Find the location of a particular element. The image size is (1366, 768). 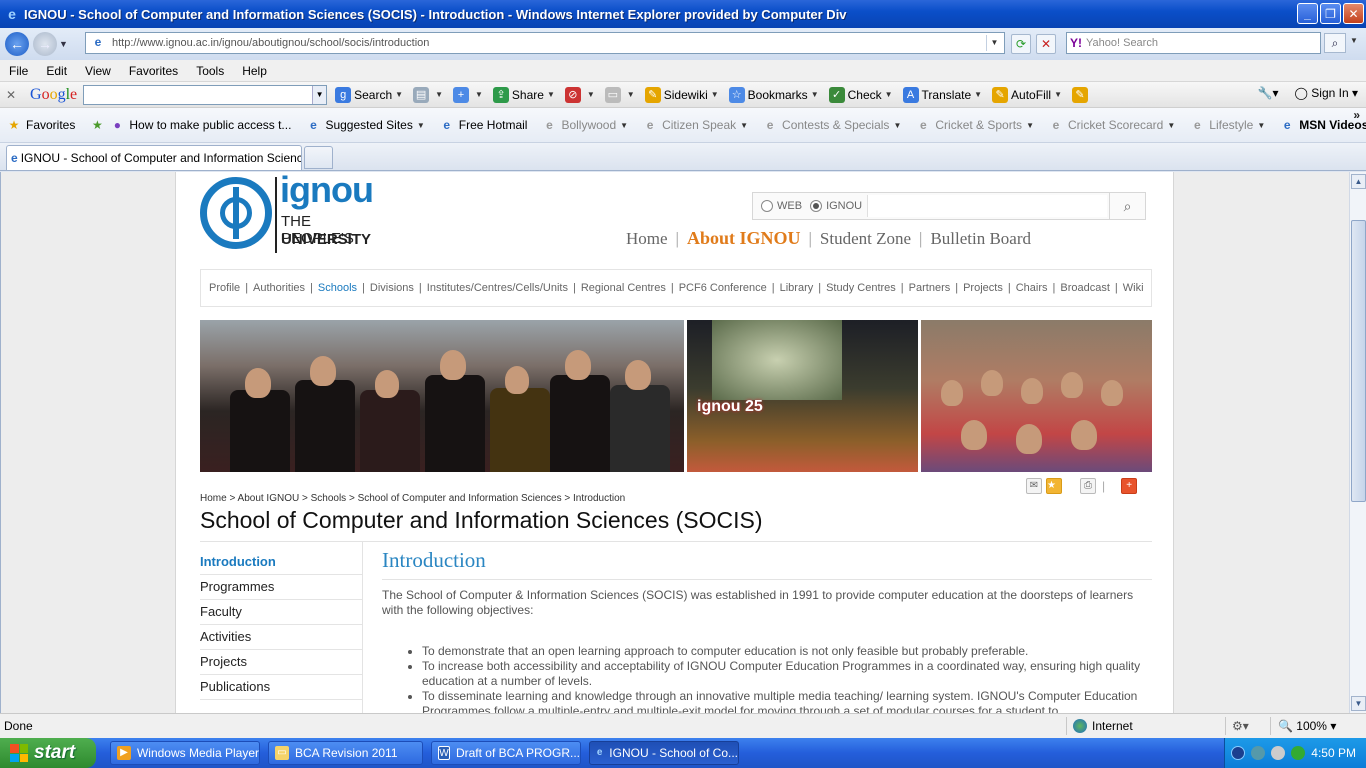

google-search-dropdown-icon: ▼ is located at coordinates (319, 94).